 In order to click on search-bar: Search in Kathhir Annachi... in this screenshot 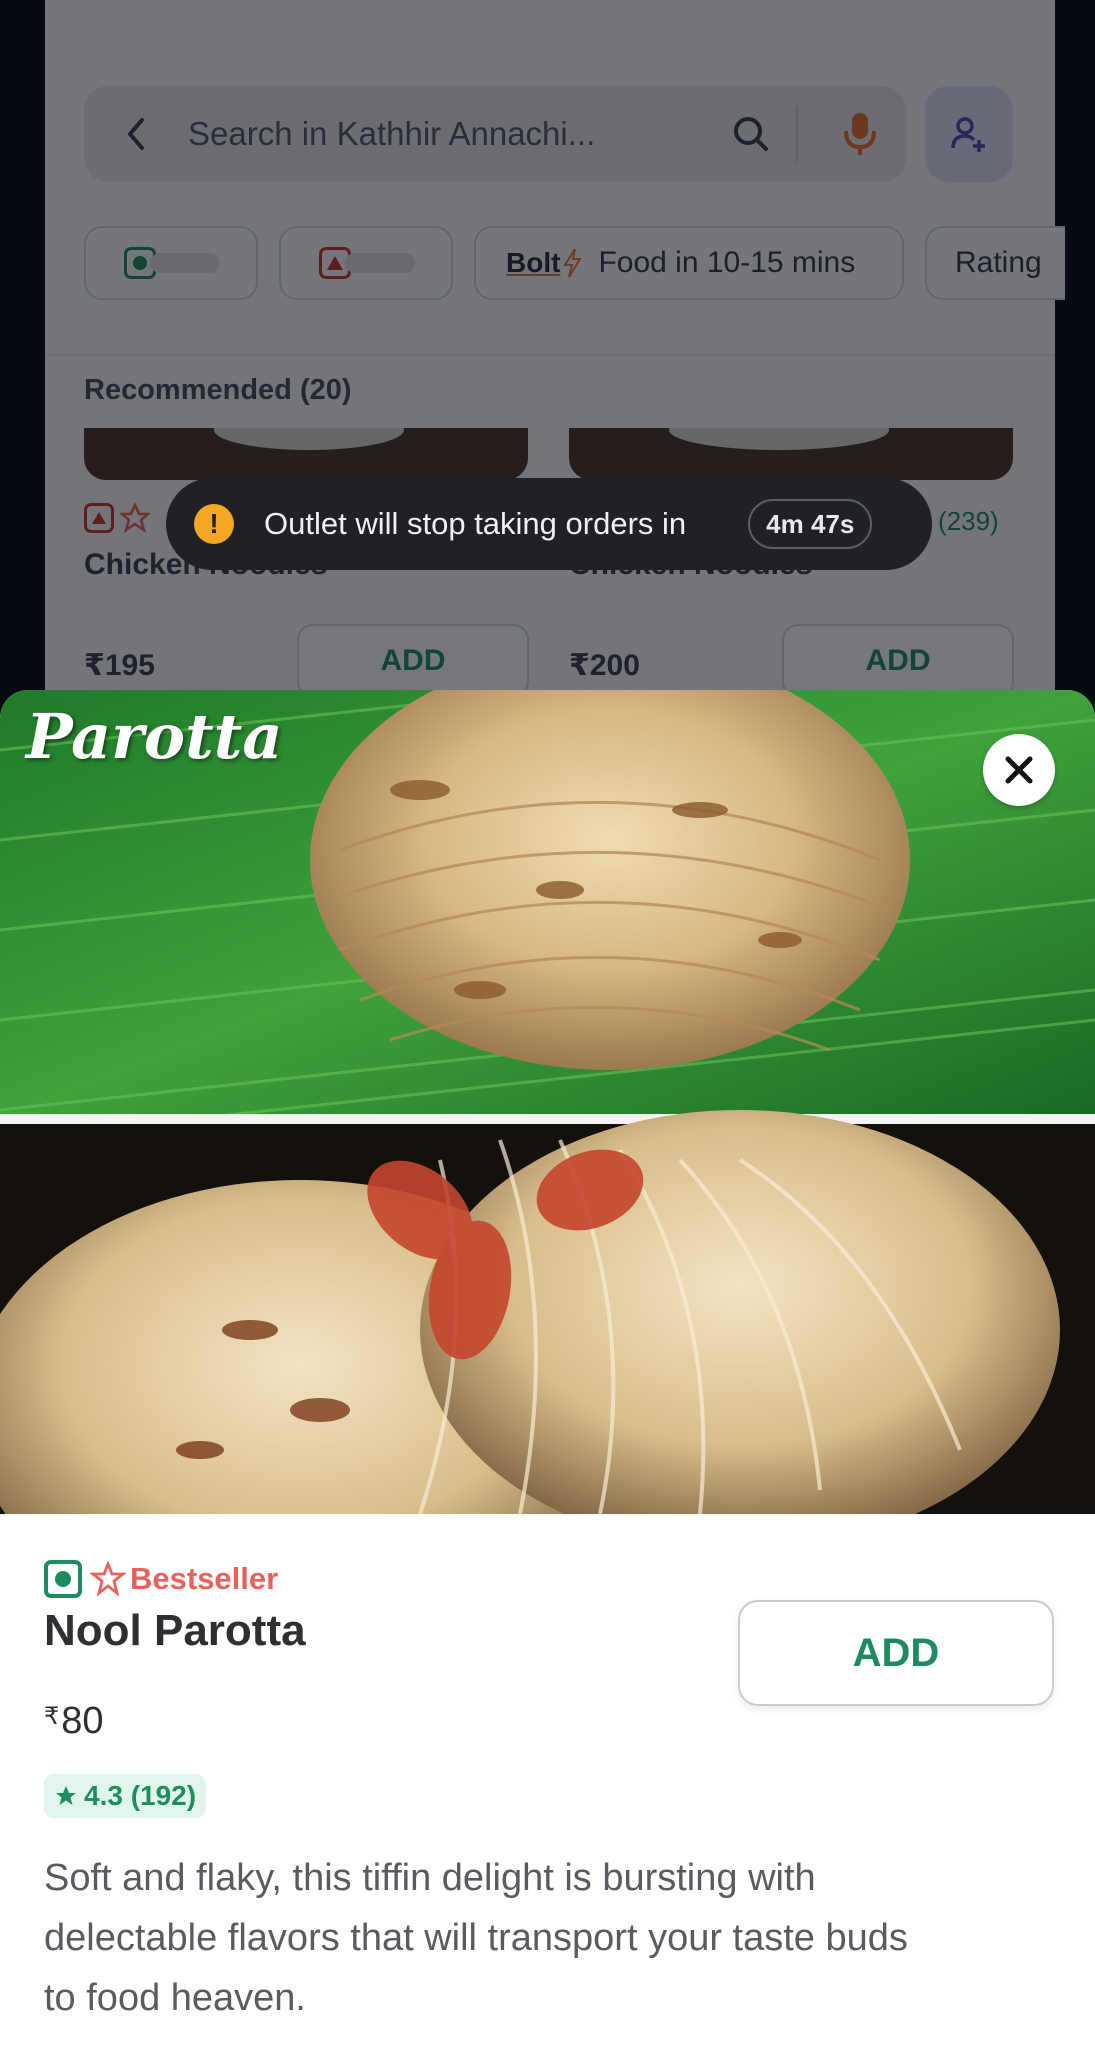, I will do `click(495, 134)`.